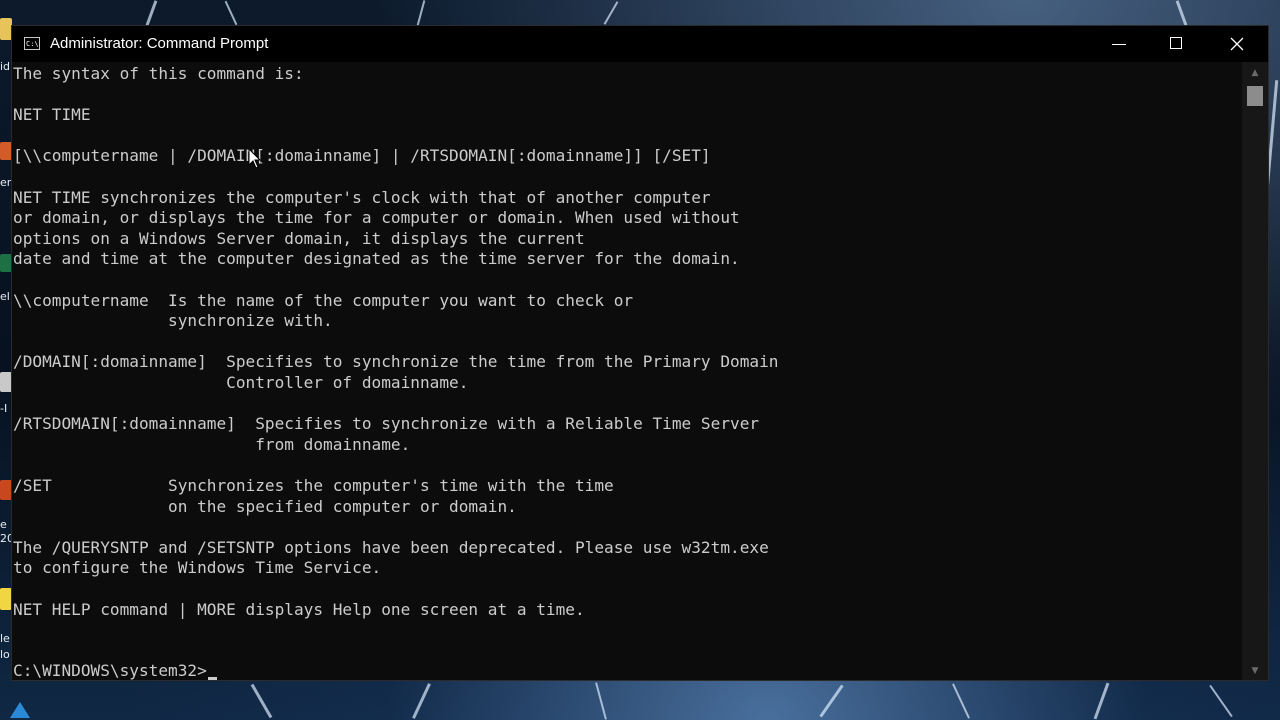  I want to click on console-line: to configure the Windows Time Service., so click(197, 568).